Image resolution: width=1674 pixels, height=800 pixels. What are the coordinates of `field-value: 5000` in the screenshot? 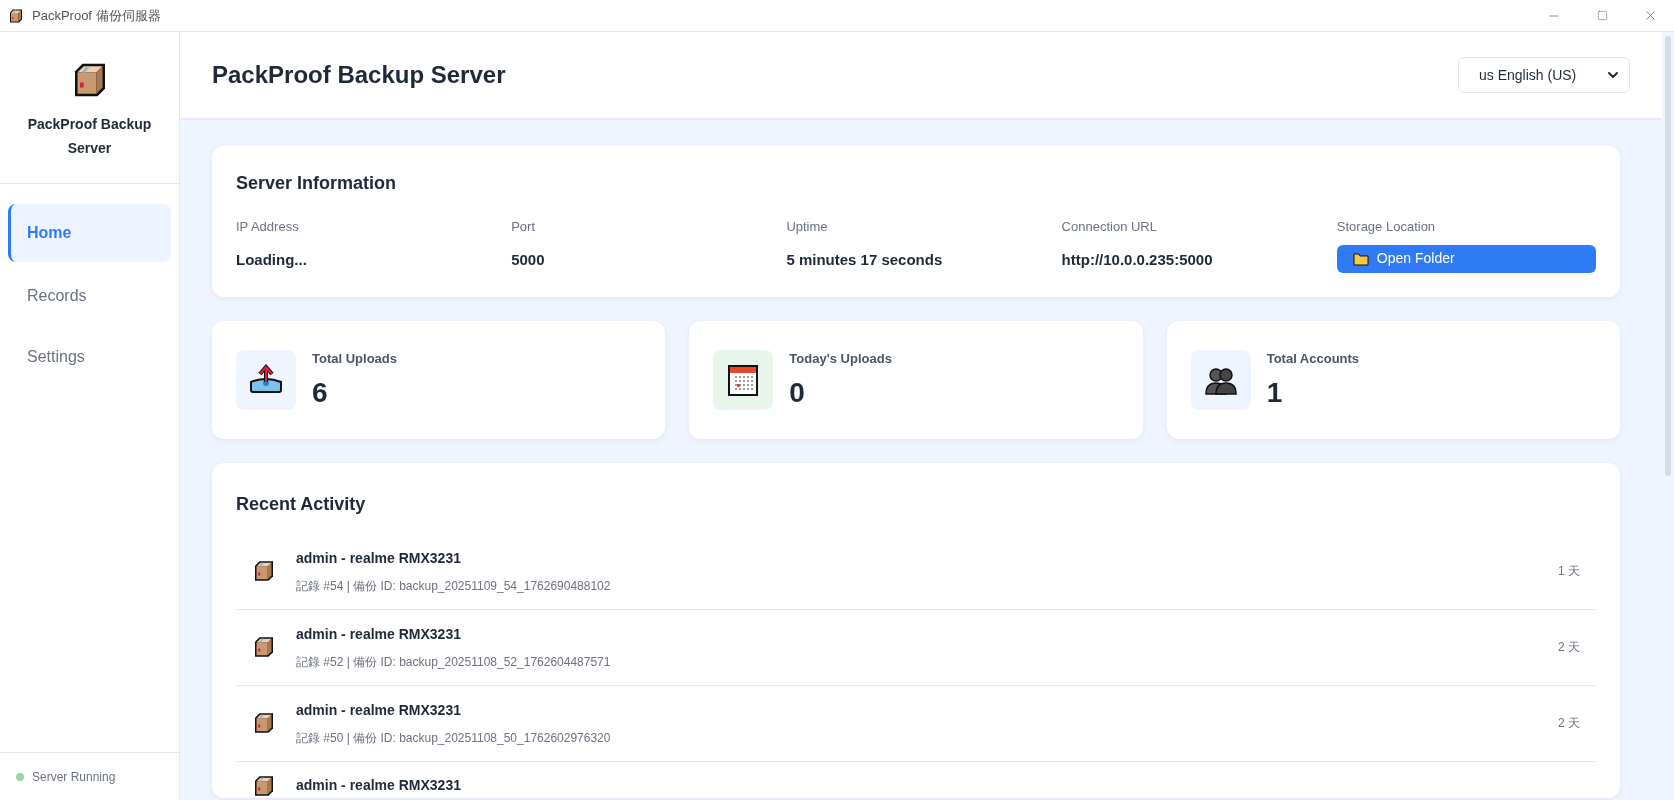 It's located at (528, 259).